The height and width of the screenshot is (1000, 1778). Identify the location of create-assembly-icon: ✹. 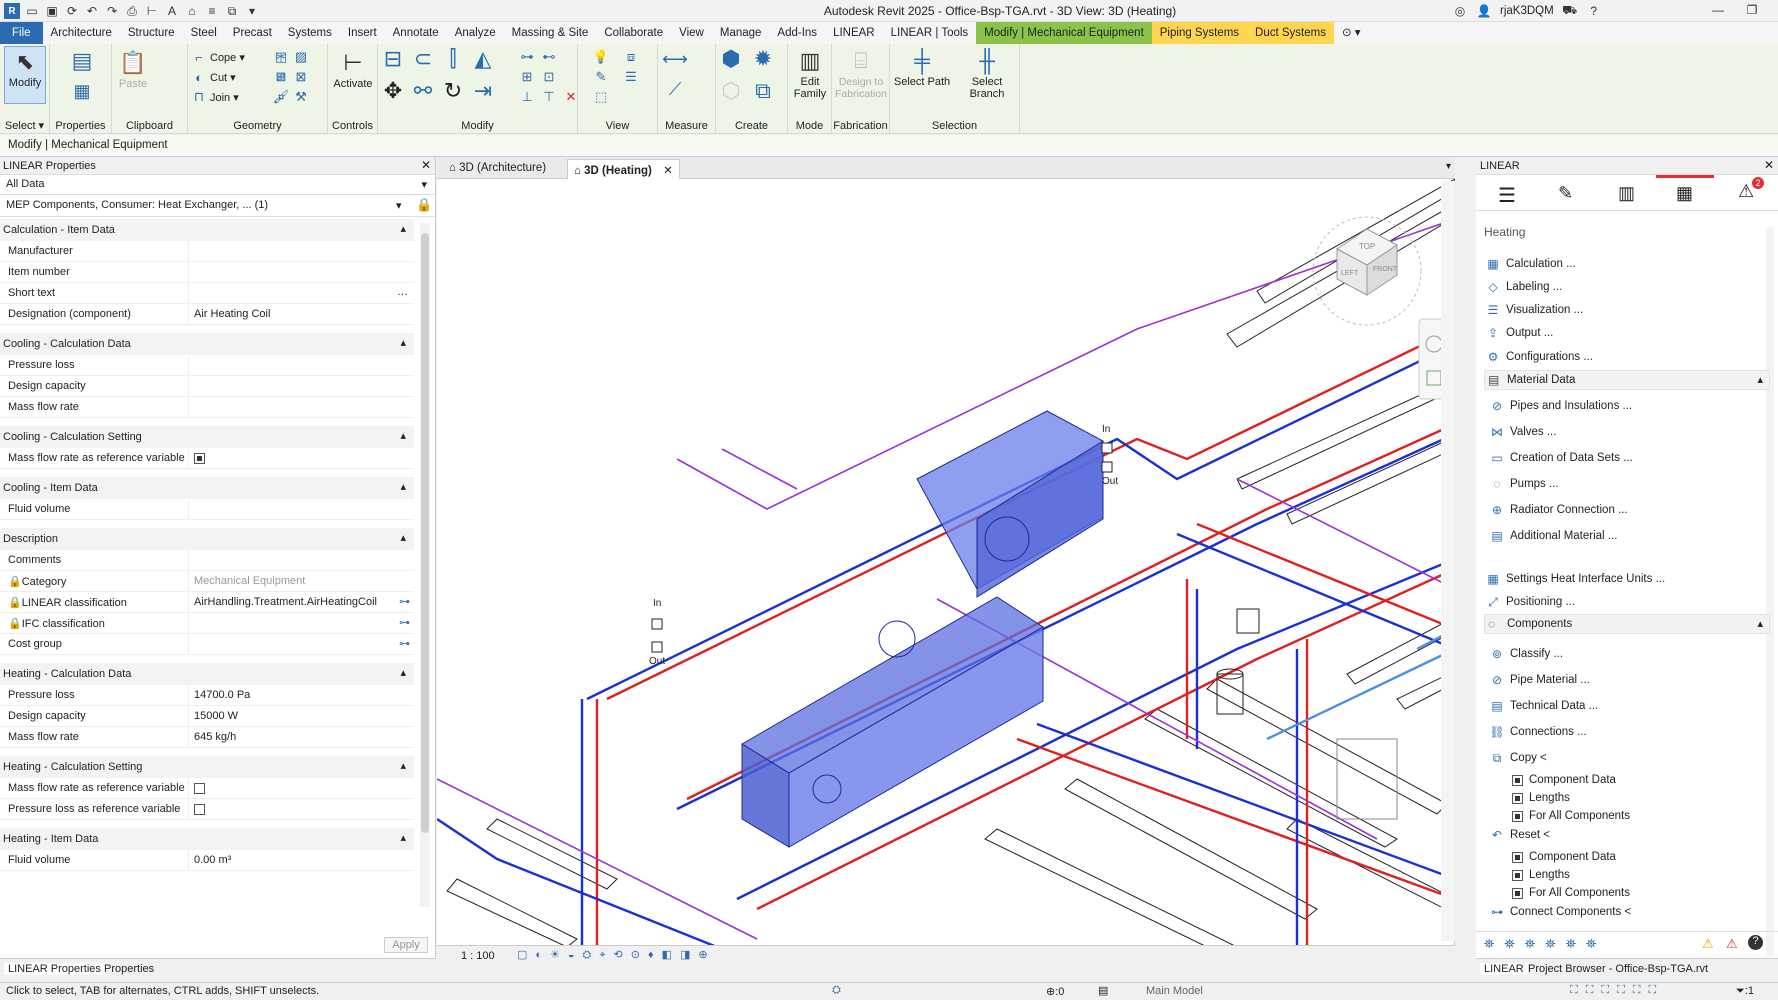
(763, 58).